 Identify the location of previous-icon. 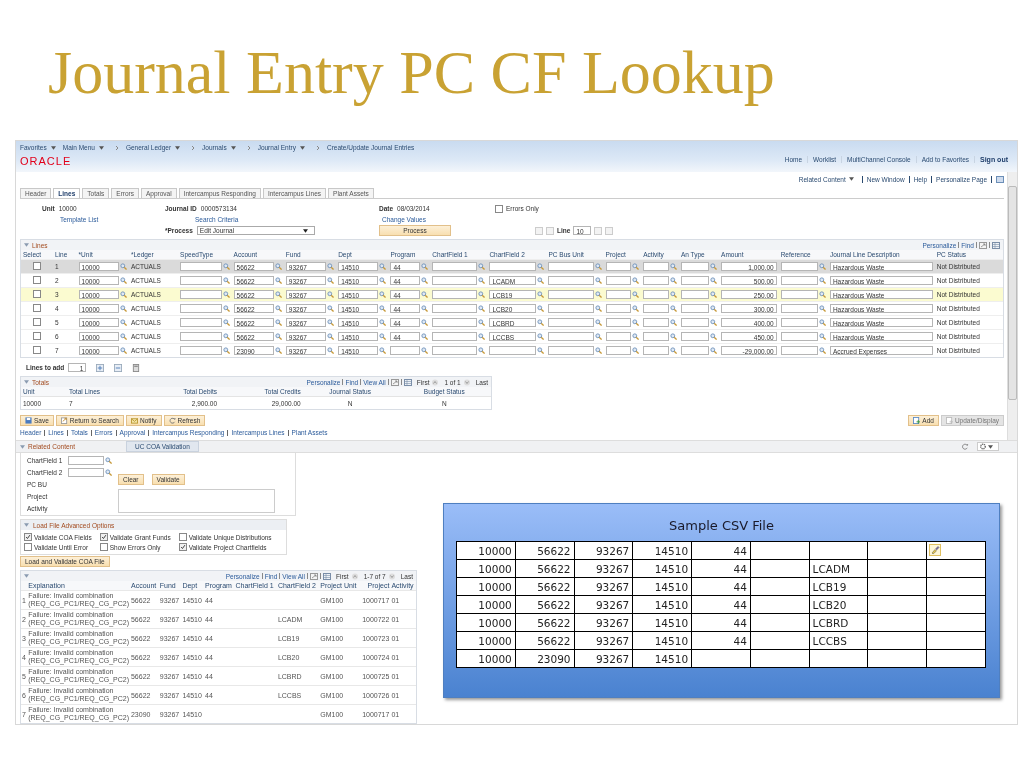
(435, 382).